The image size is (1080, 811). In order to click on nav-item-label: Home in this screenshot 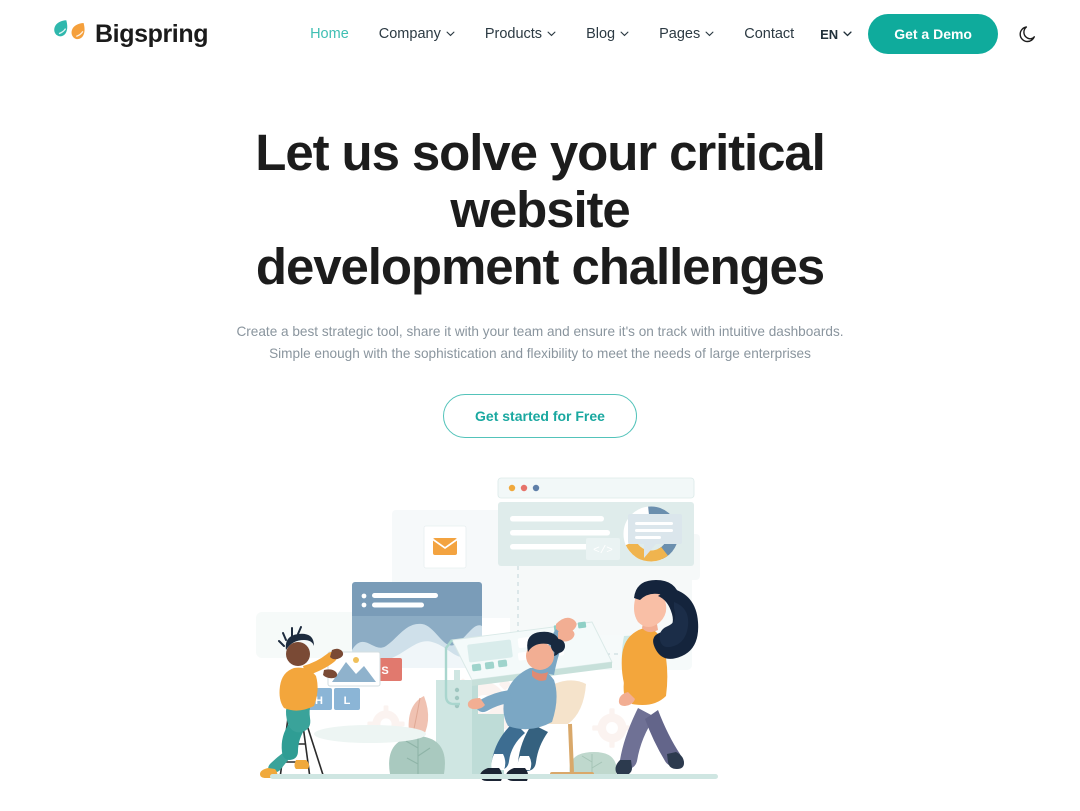, I will do `click(329, 34)`.